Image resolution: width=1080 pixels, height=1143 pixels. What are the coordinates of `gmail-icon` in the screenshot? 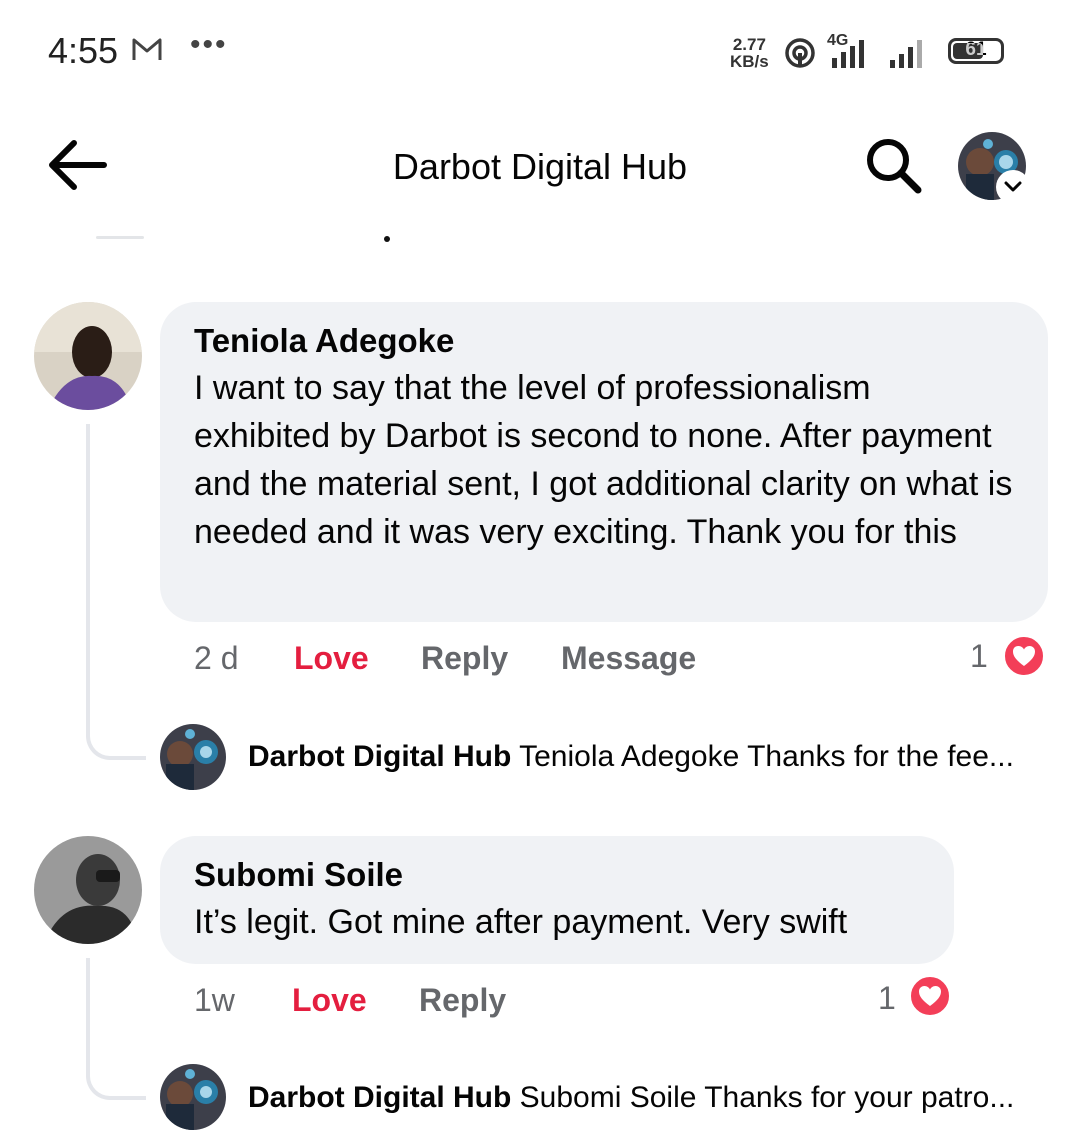 It's located at (147, 49).